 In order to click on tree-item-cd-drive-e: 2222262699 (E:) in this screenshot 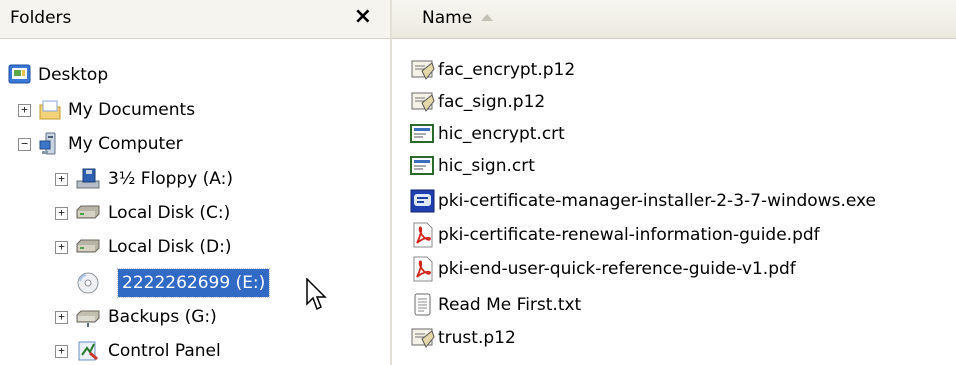, I will do `click(196, 283)`.